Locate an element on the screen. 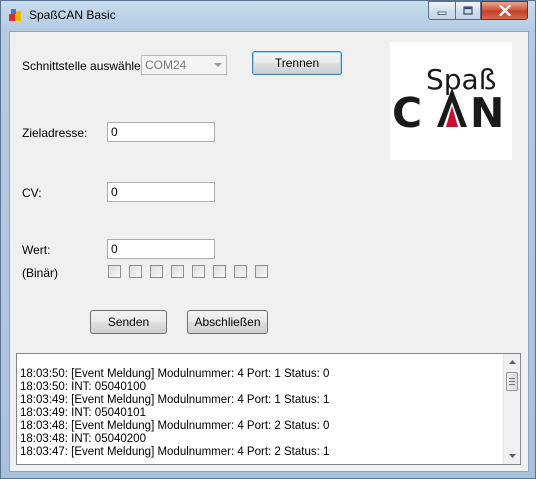 This screenshot has width=536, height=479. scroll-thumb is located at coordinates (512, 381).